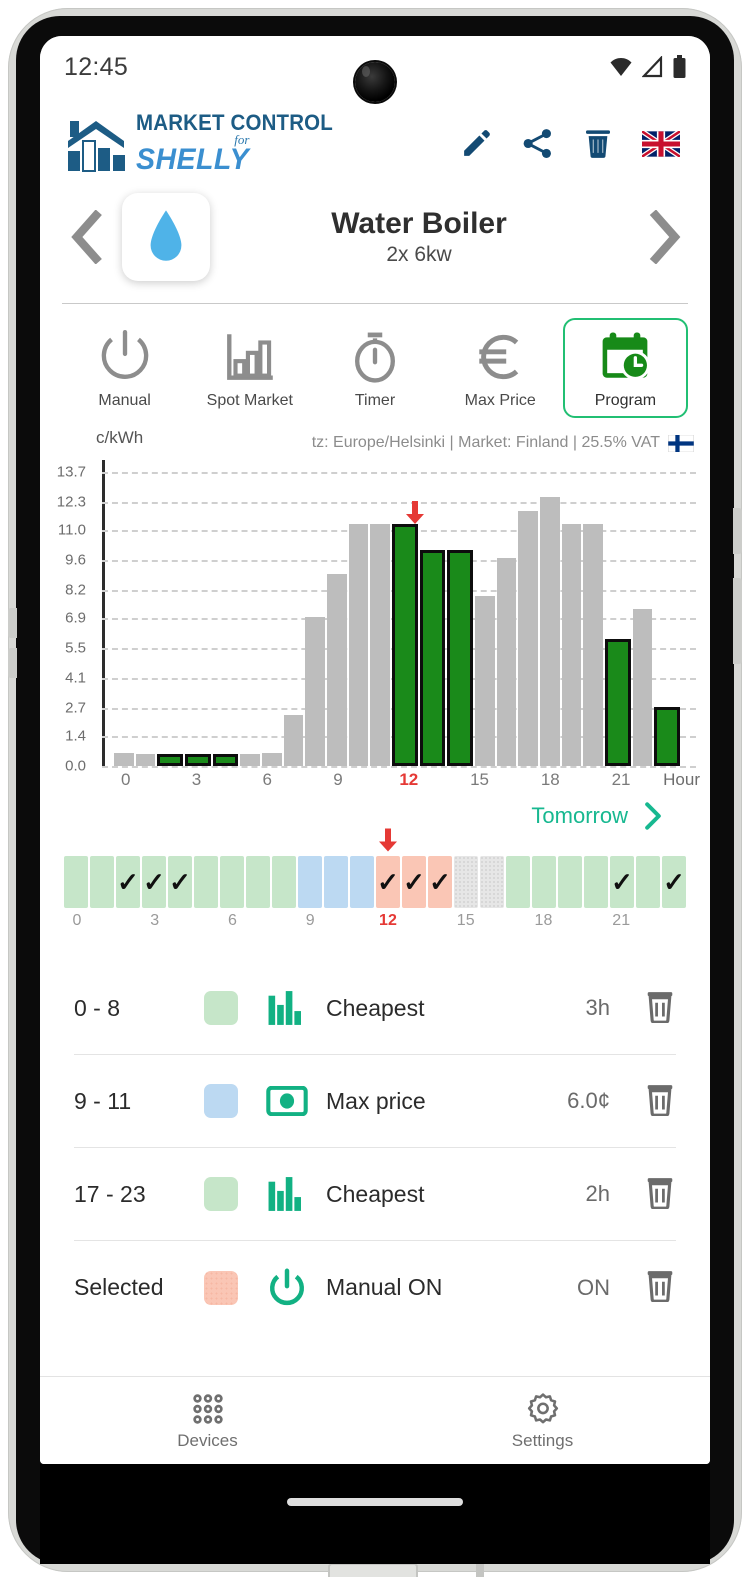  I want to click on hour-strip: ✓ ✓ ✓ ✓ ✓ ✓ ✓ ✓, so click(375, 868).